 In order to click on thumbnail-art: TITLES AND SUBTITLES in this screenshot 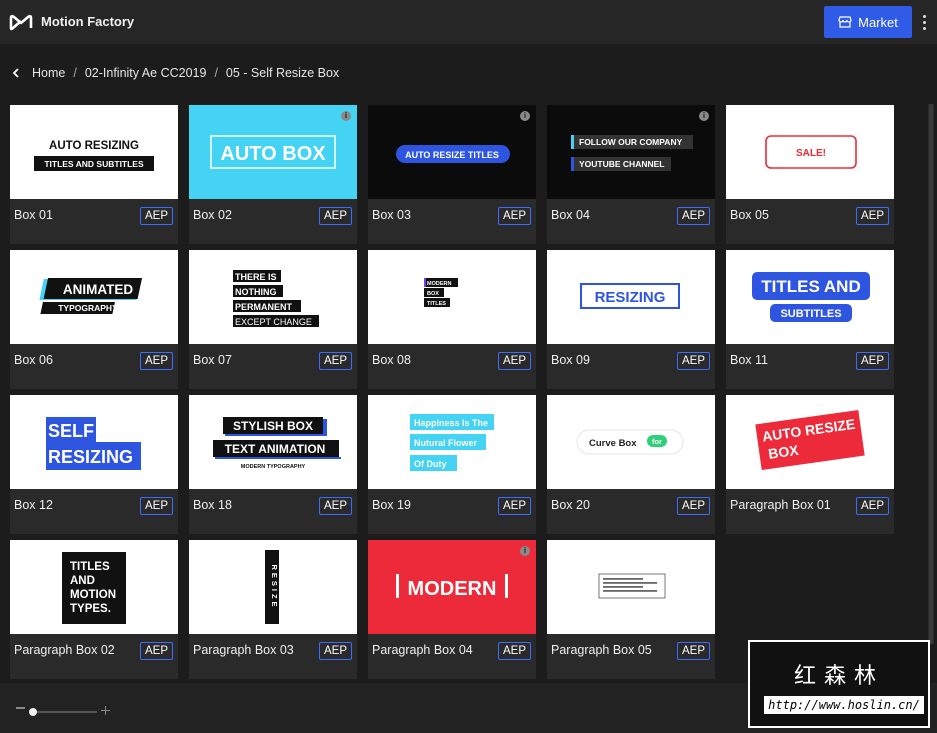, I will do `click(811, 297)`.